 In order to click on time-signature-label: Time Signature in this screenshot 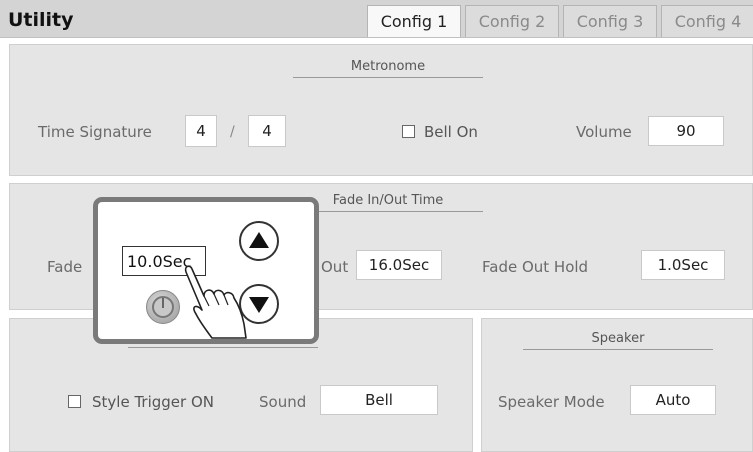, I will do `click(95, 132)`.